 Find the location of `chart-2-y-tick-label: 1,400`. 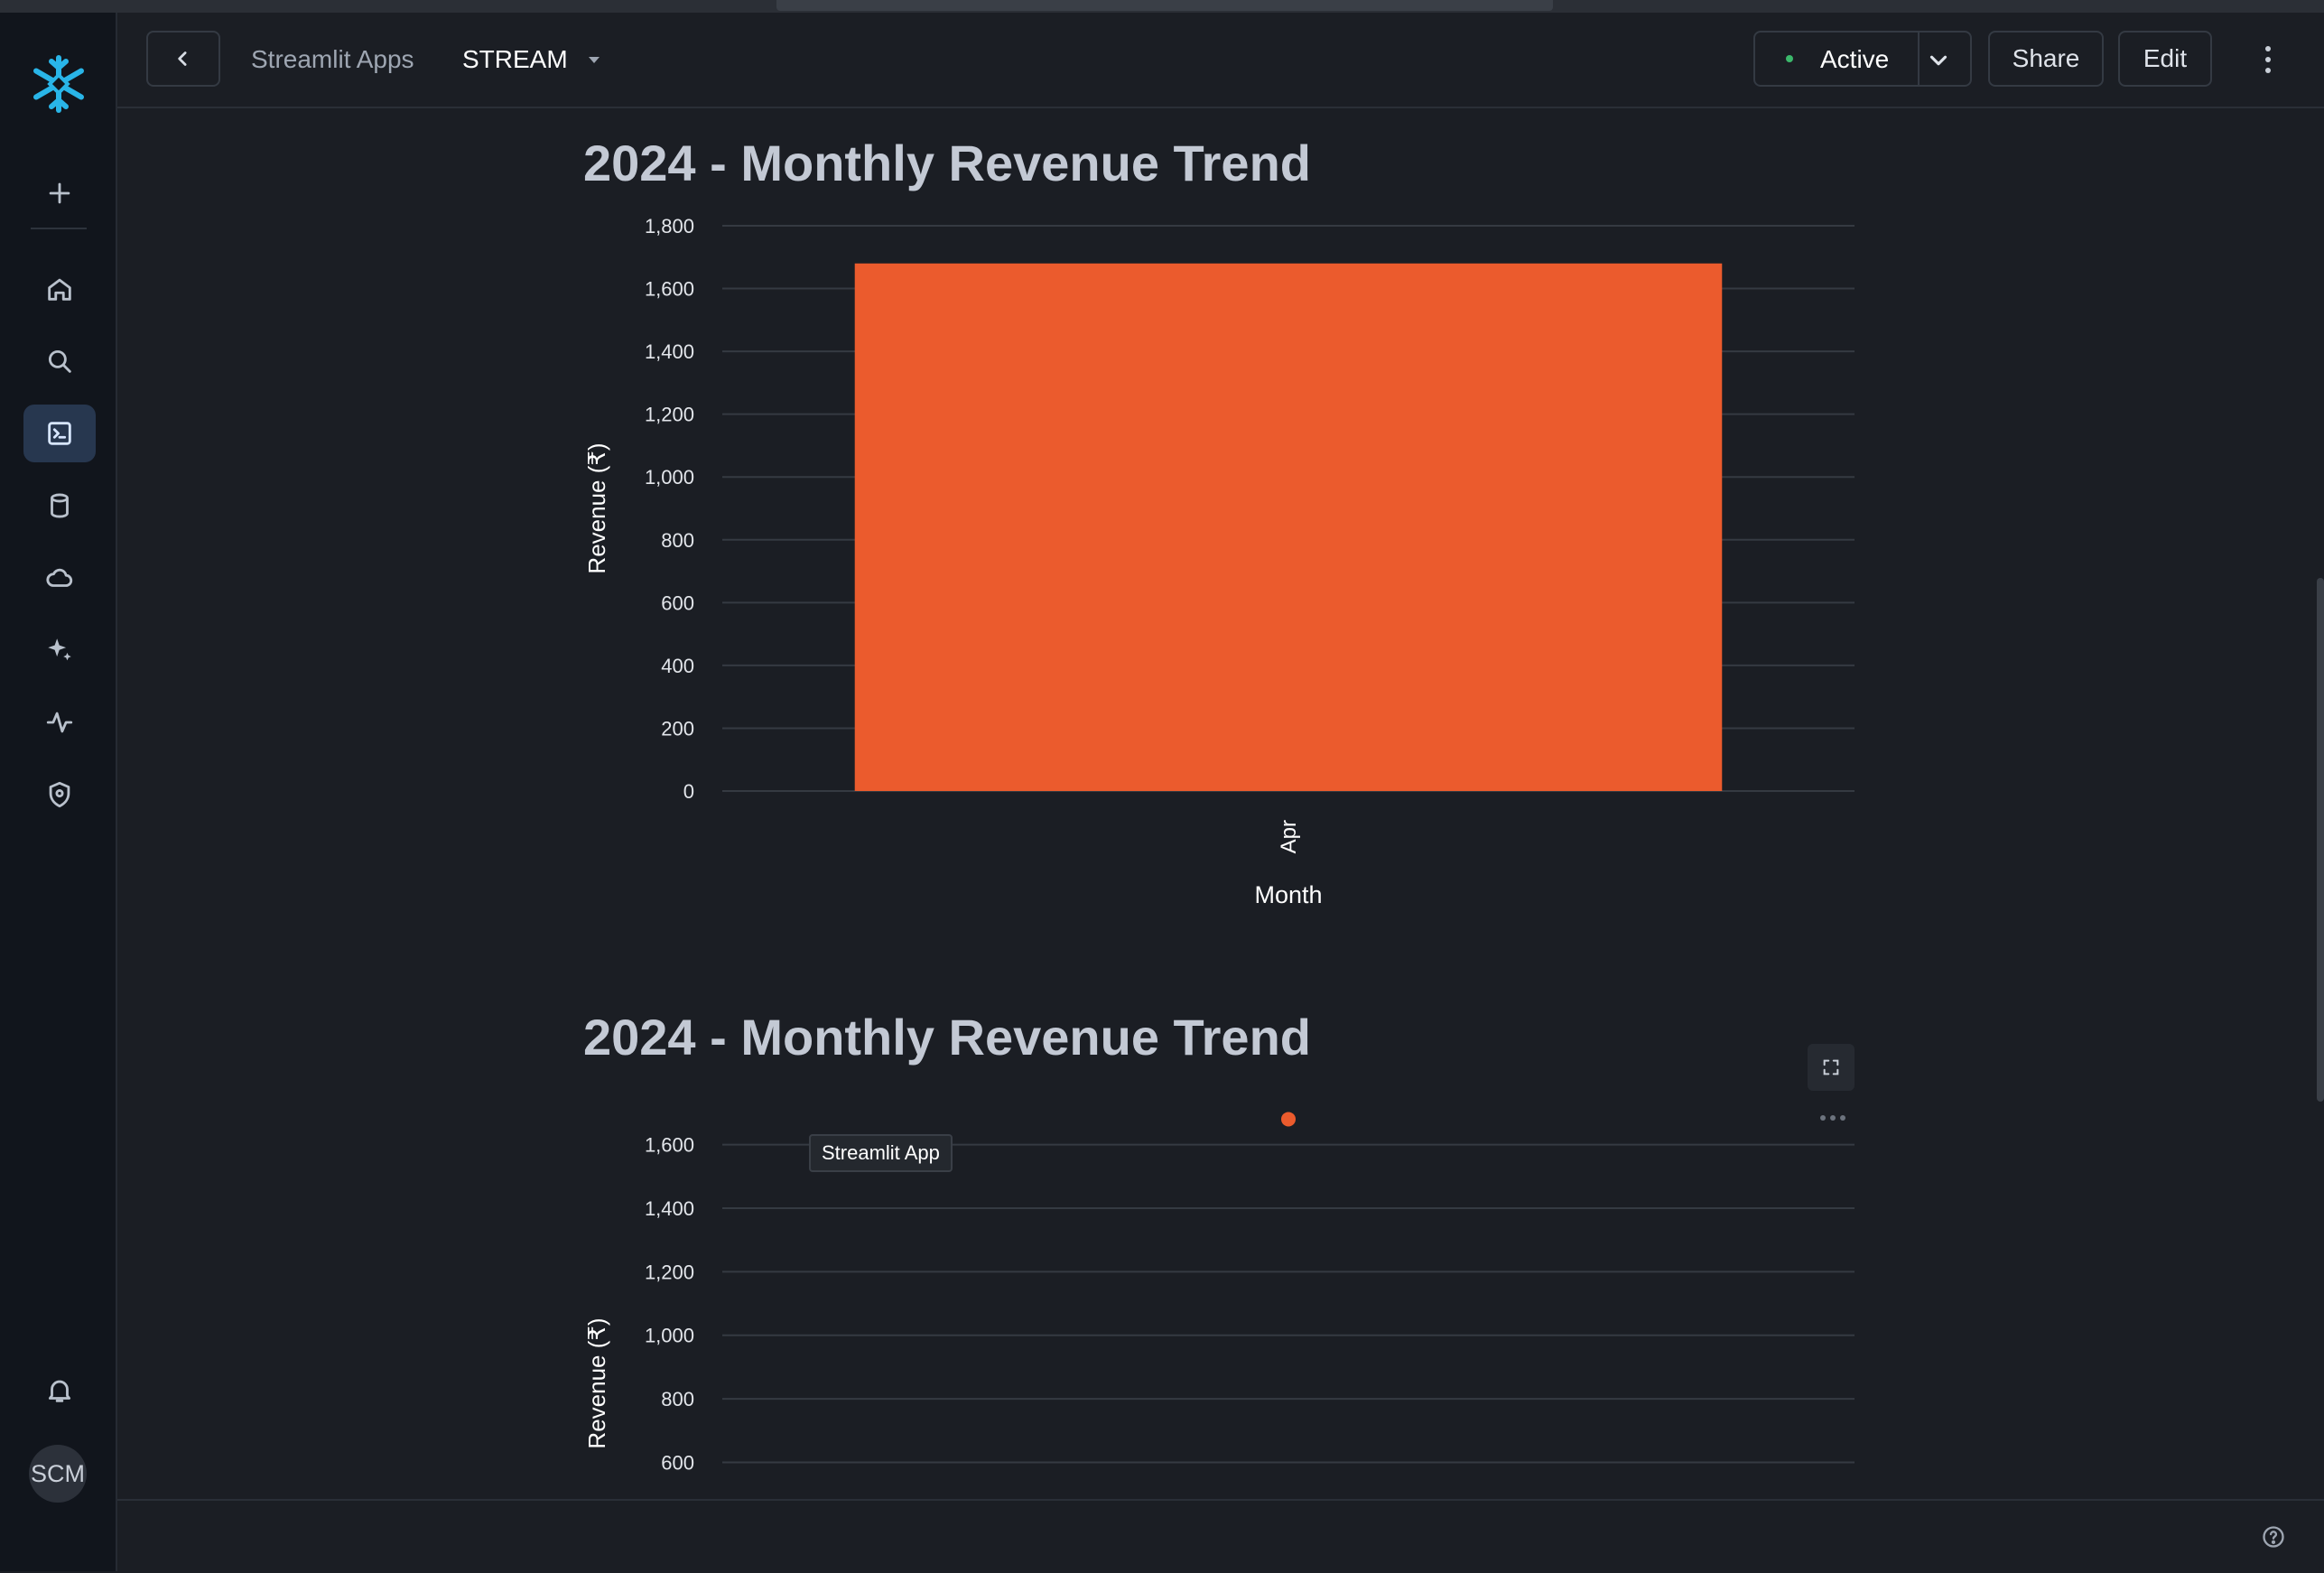

chart-2-y-tick-label: 1,400 is located at coordinates (669, 1209).